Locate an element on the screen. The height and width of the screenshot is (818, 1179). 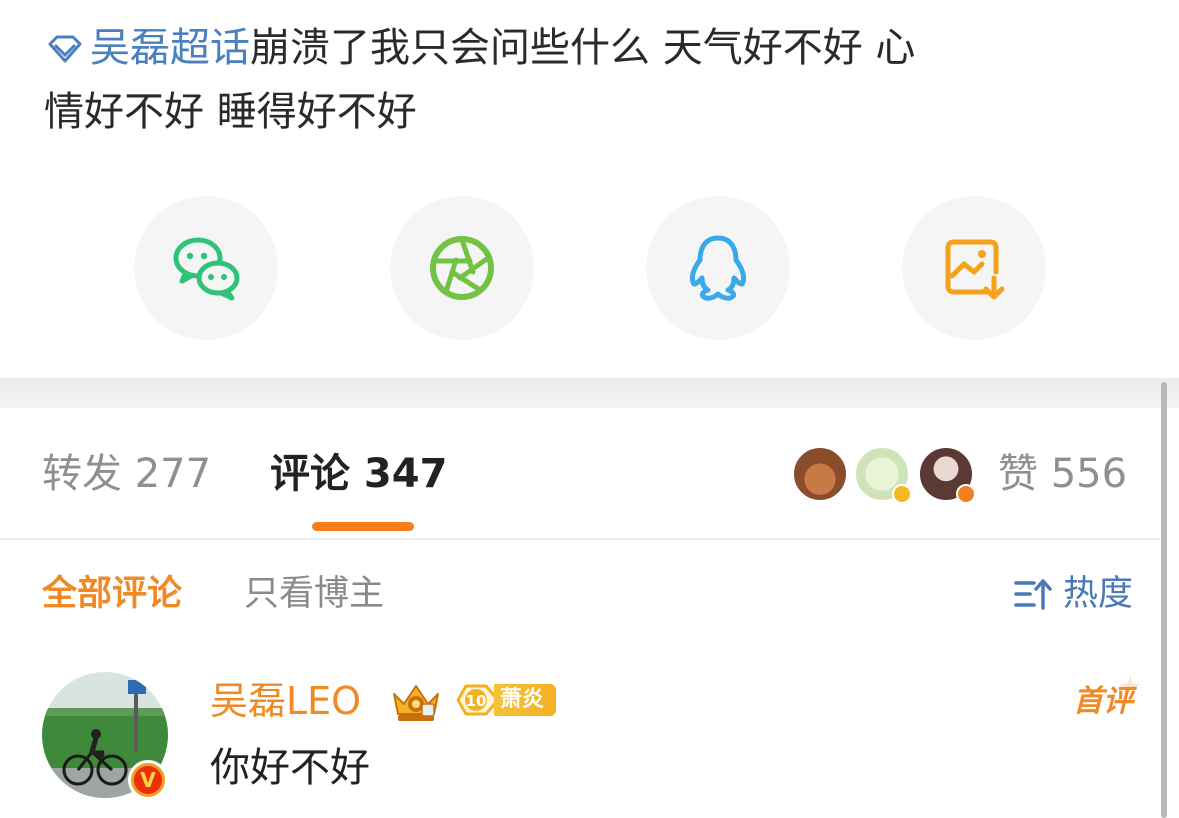
filter-all-comments: 全部评论 is located at coordinates (112, 594).